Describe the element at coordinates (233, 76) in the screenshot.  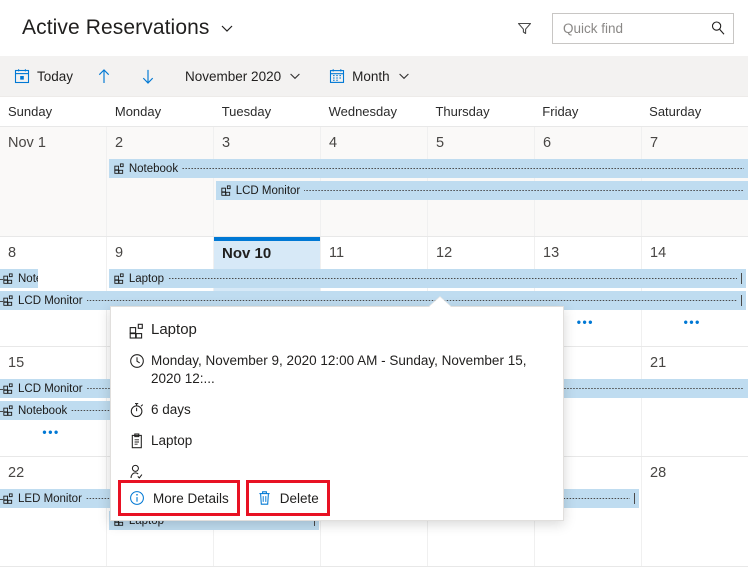
I see `period-label: November 2020` at that location.